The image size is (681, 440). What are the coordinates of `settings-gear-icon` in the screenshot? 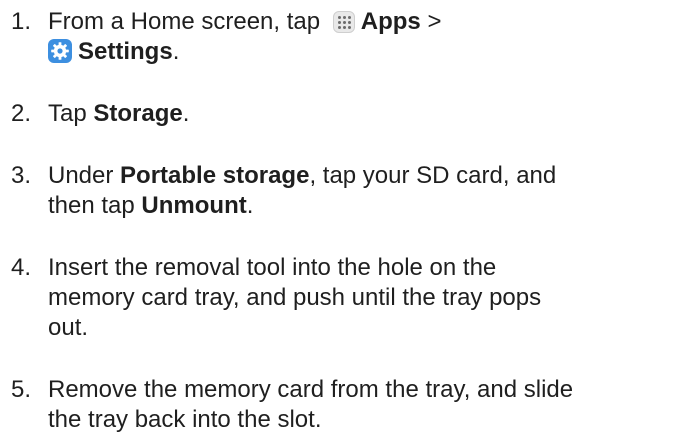 It's located at (60, 51).